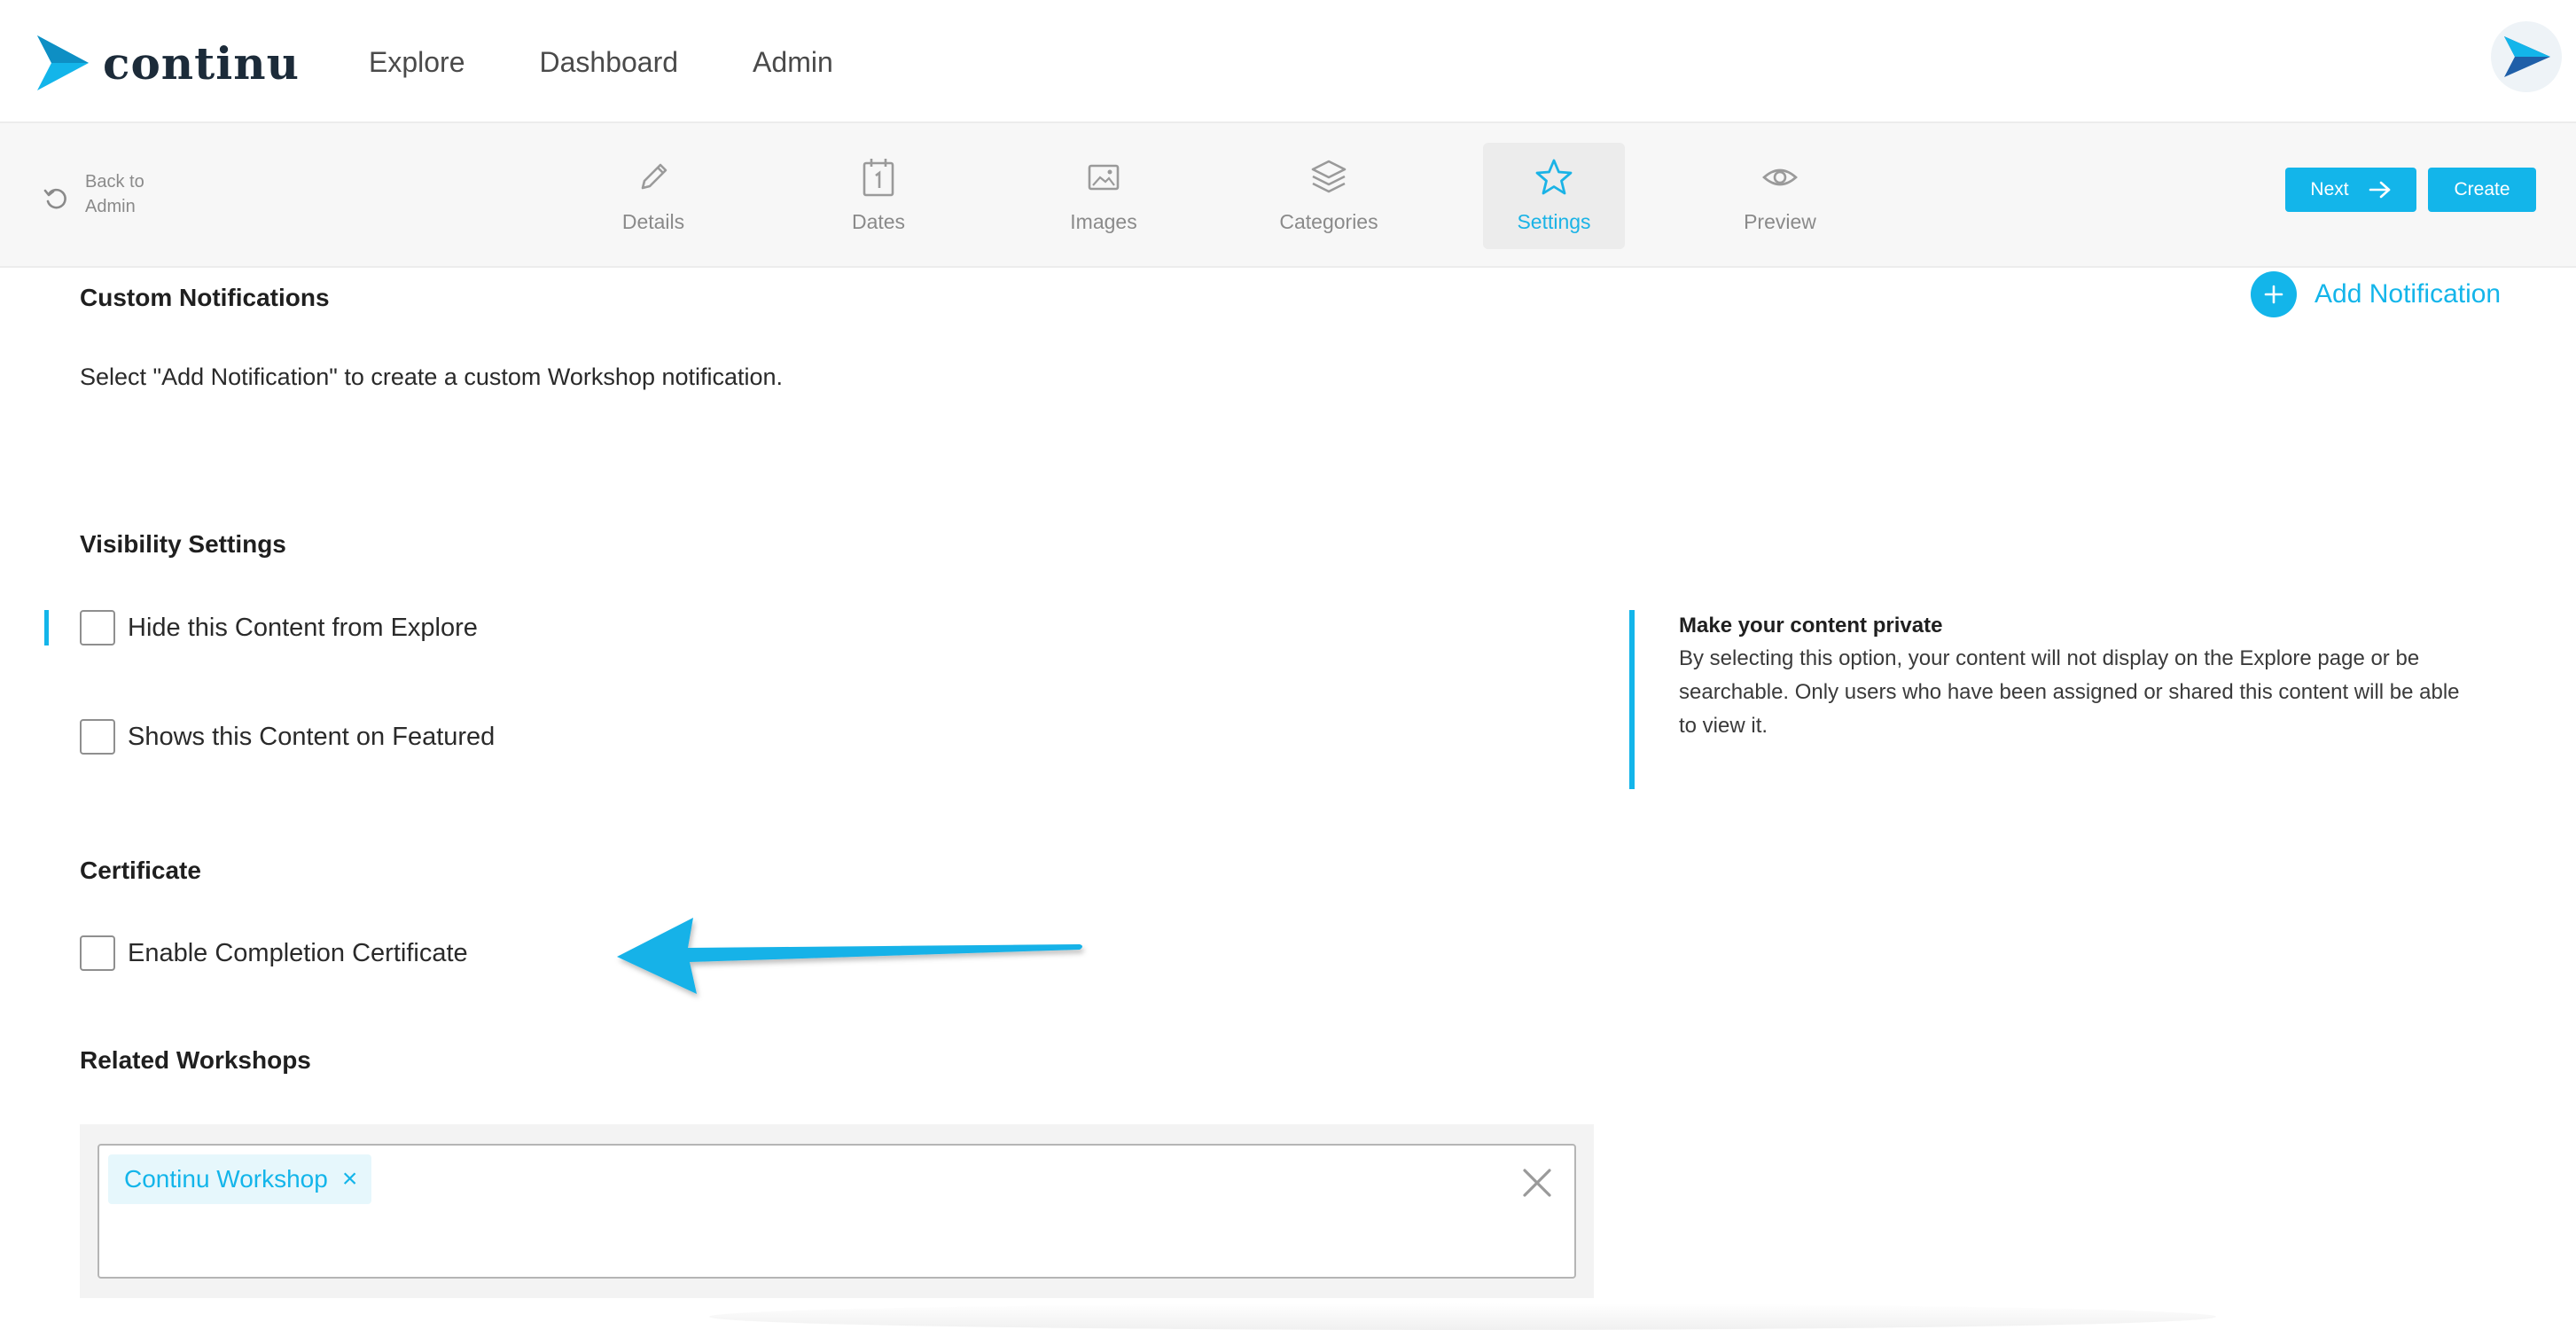  What do you see at coordinates (1723, 726) in the screenshot?
I see `info-line-3: to view it.` at bounding box center [1723, 726].